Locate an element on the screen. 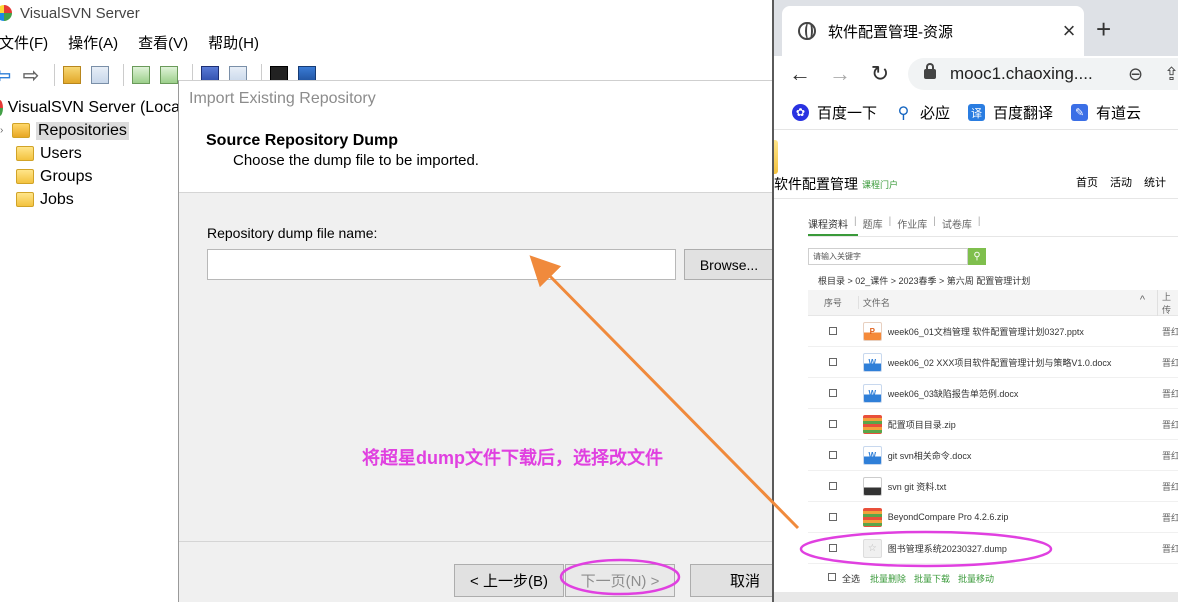 Image resolution: width=1178 pixels, height=602 pixels. back-icon: ← is located at coordinates (800, 74).